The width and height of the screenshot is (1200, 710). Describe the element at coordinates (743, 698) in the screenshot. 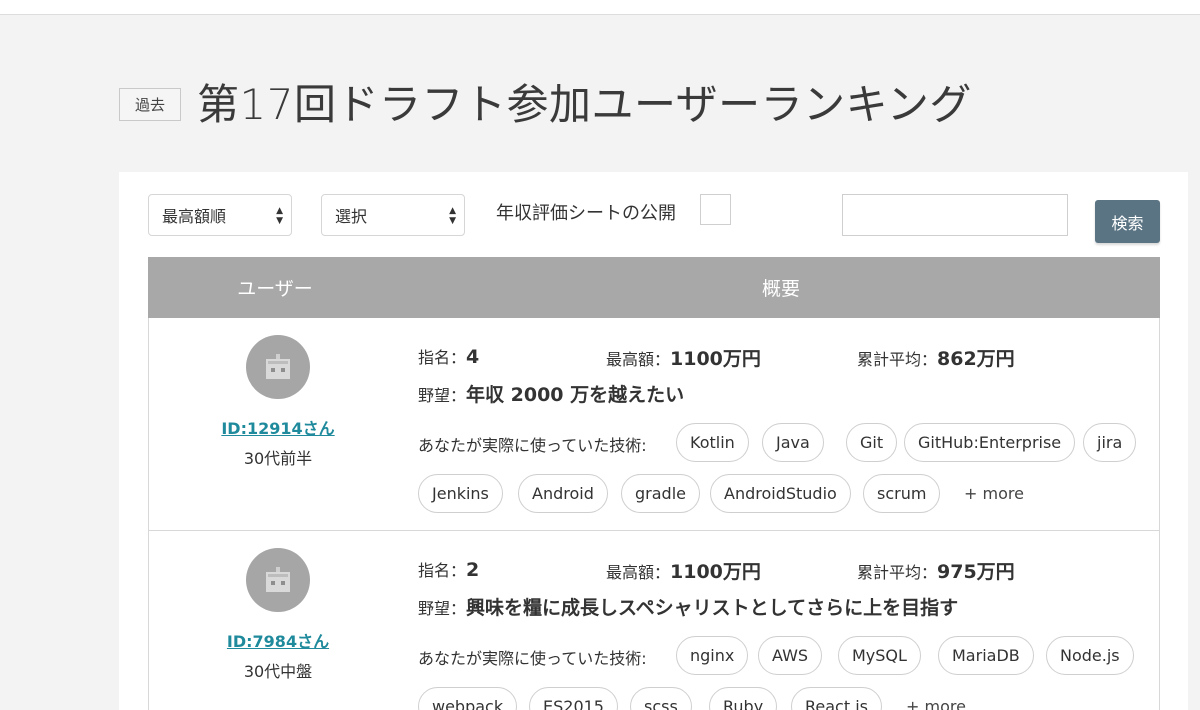

I see `tech-tag: Ruby` at that location.